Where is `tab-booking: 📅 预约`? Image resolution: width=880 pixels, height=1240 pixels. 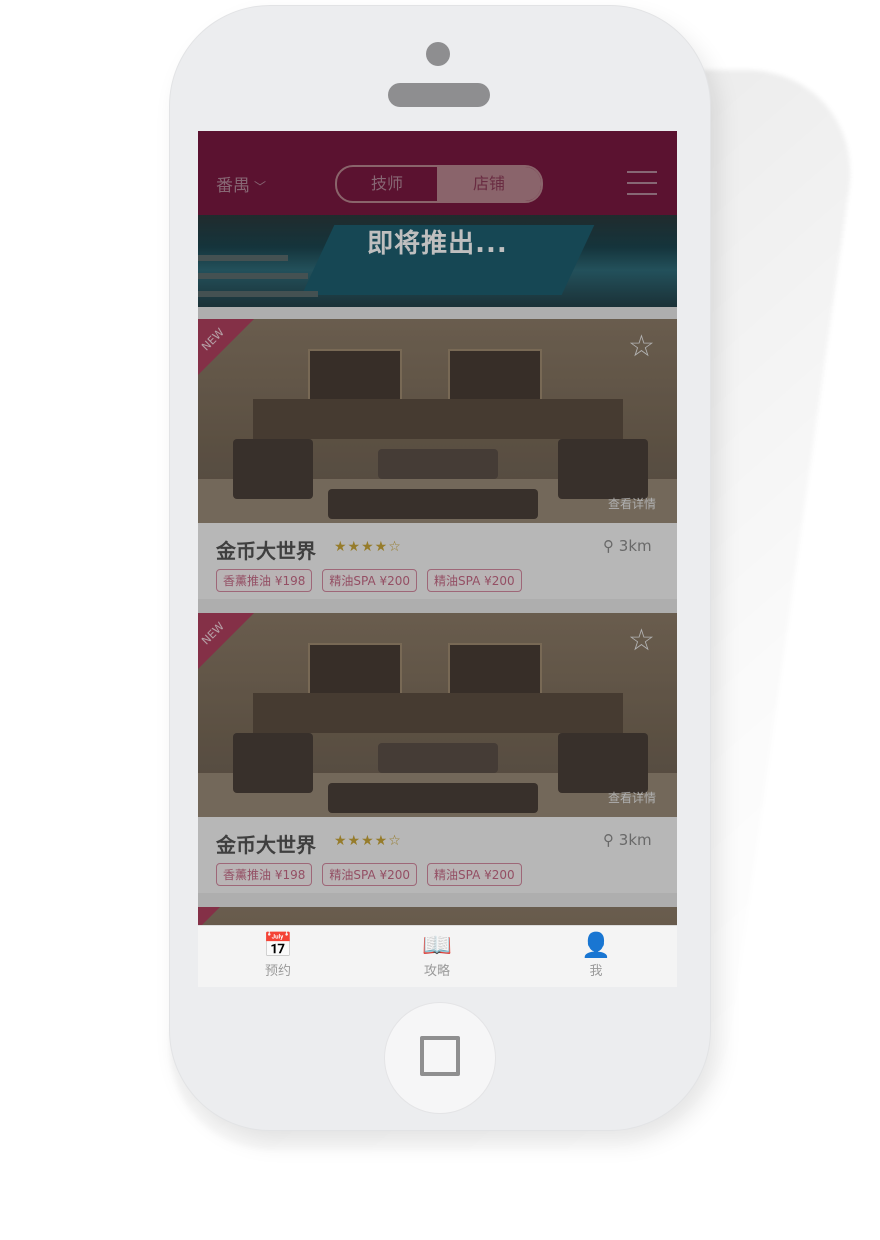
tab-booking: 📅 预约 is located at coordinates (278, 954).